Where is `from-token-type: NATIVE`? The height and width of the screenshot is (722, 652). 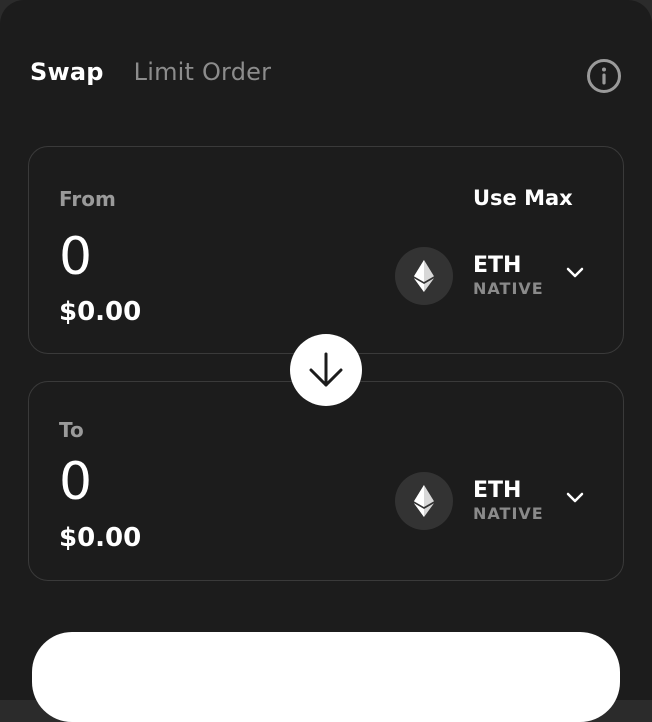
from-token-type: NATIVE is located at coordinates (508, 288).